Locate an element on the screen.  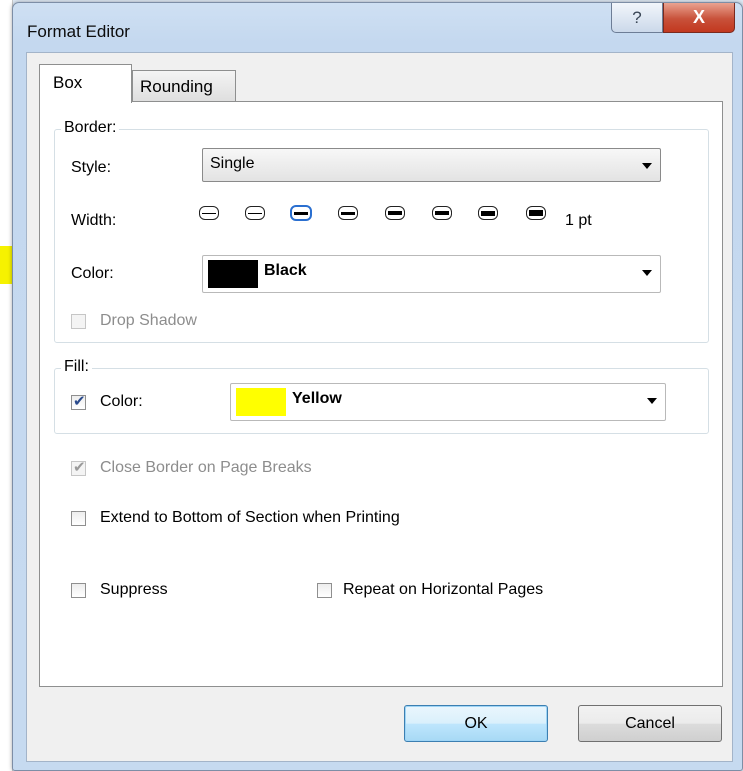
cancel-button: Cancel is located at coordinates (650, 723).